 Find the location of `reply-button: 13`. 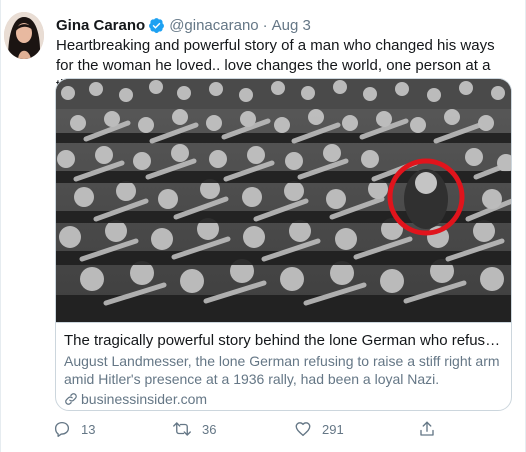

reply-button: 13 is located at coordinates (74, 429).